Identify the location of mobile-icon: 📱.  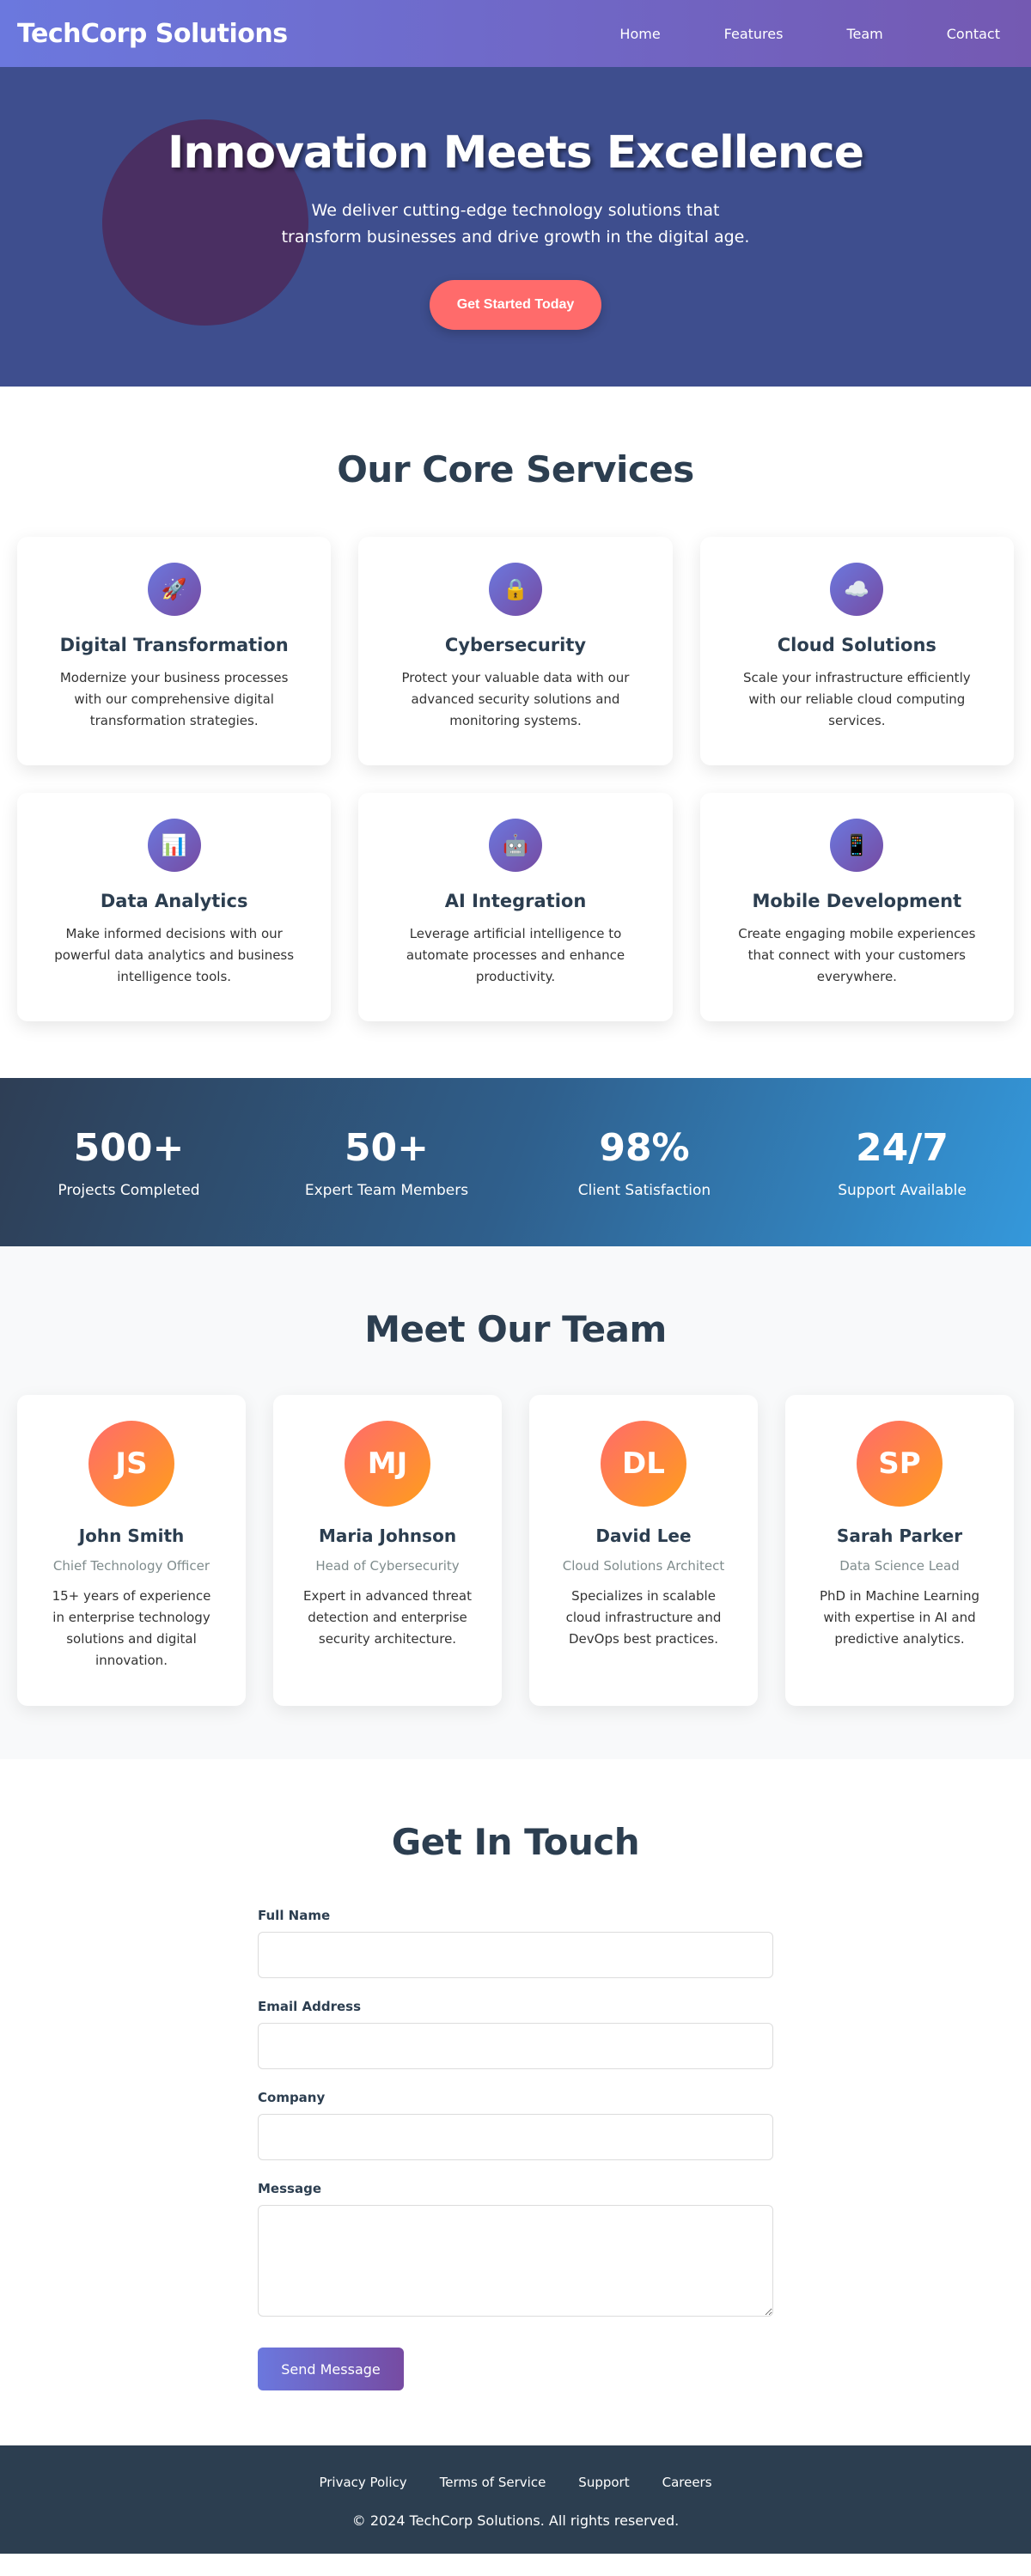
(857, 845).